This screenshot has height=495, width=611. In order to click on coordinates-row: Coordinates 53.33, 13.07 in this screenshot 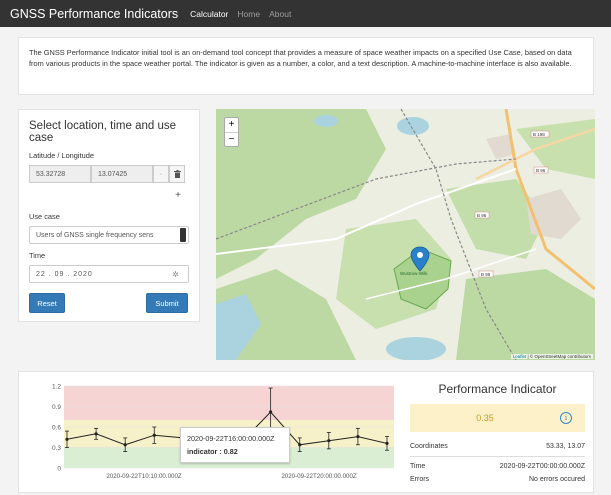, I will do `click(497, 446)`.